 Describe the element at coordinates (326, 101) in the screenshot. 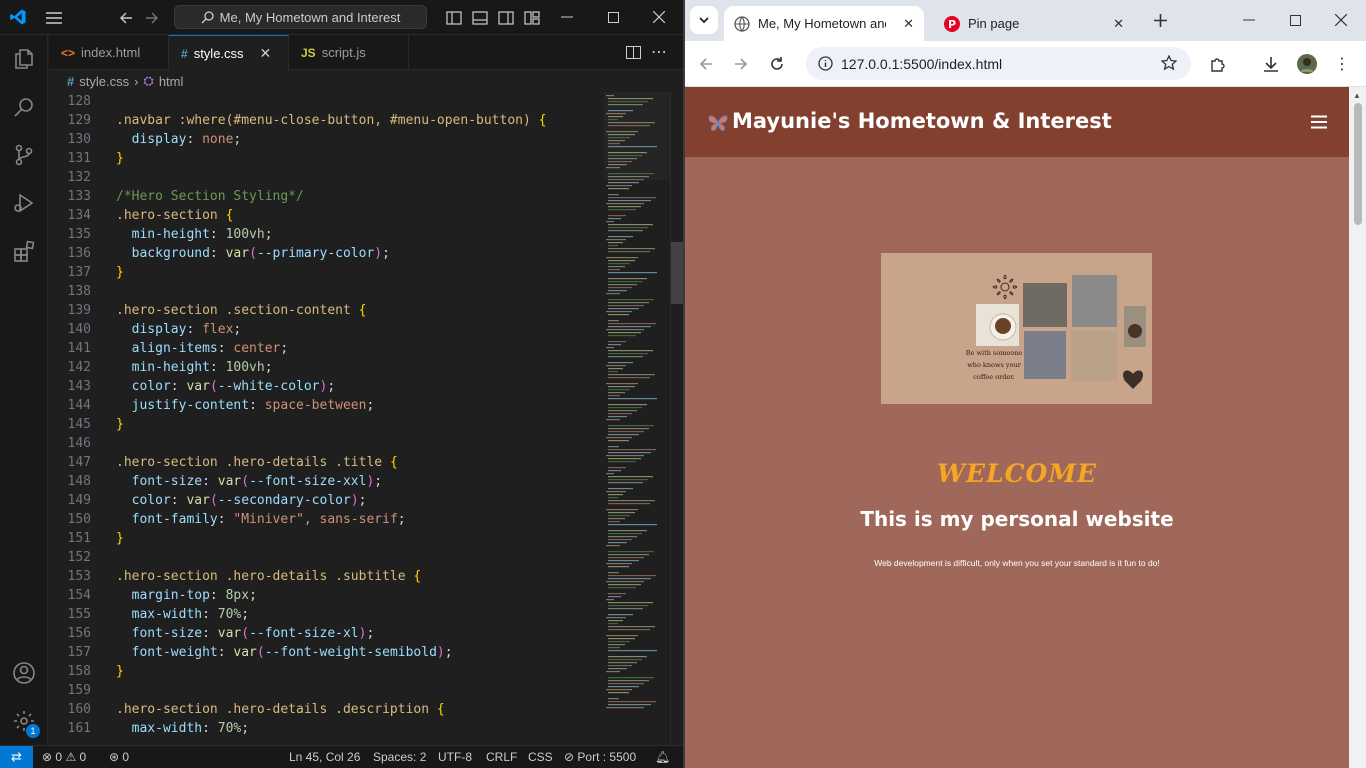

I see `code-line: 128` at that location.